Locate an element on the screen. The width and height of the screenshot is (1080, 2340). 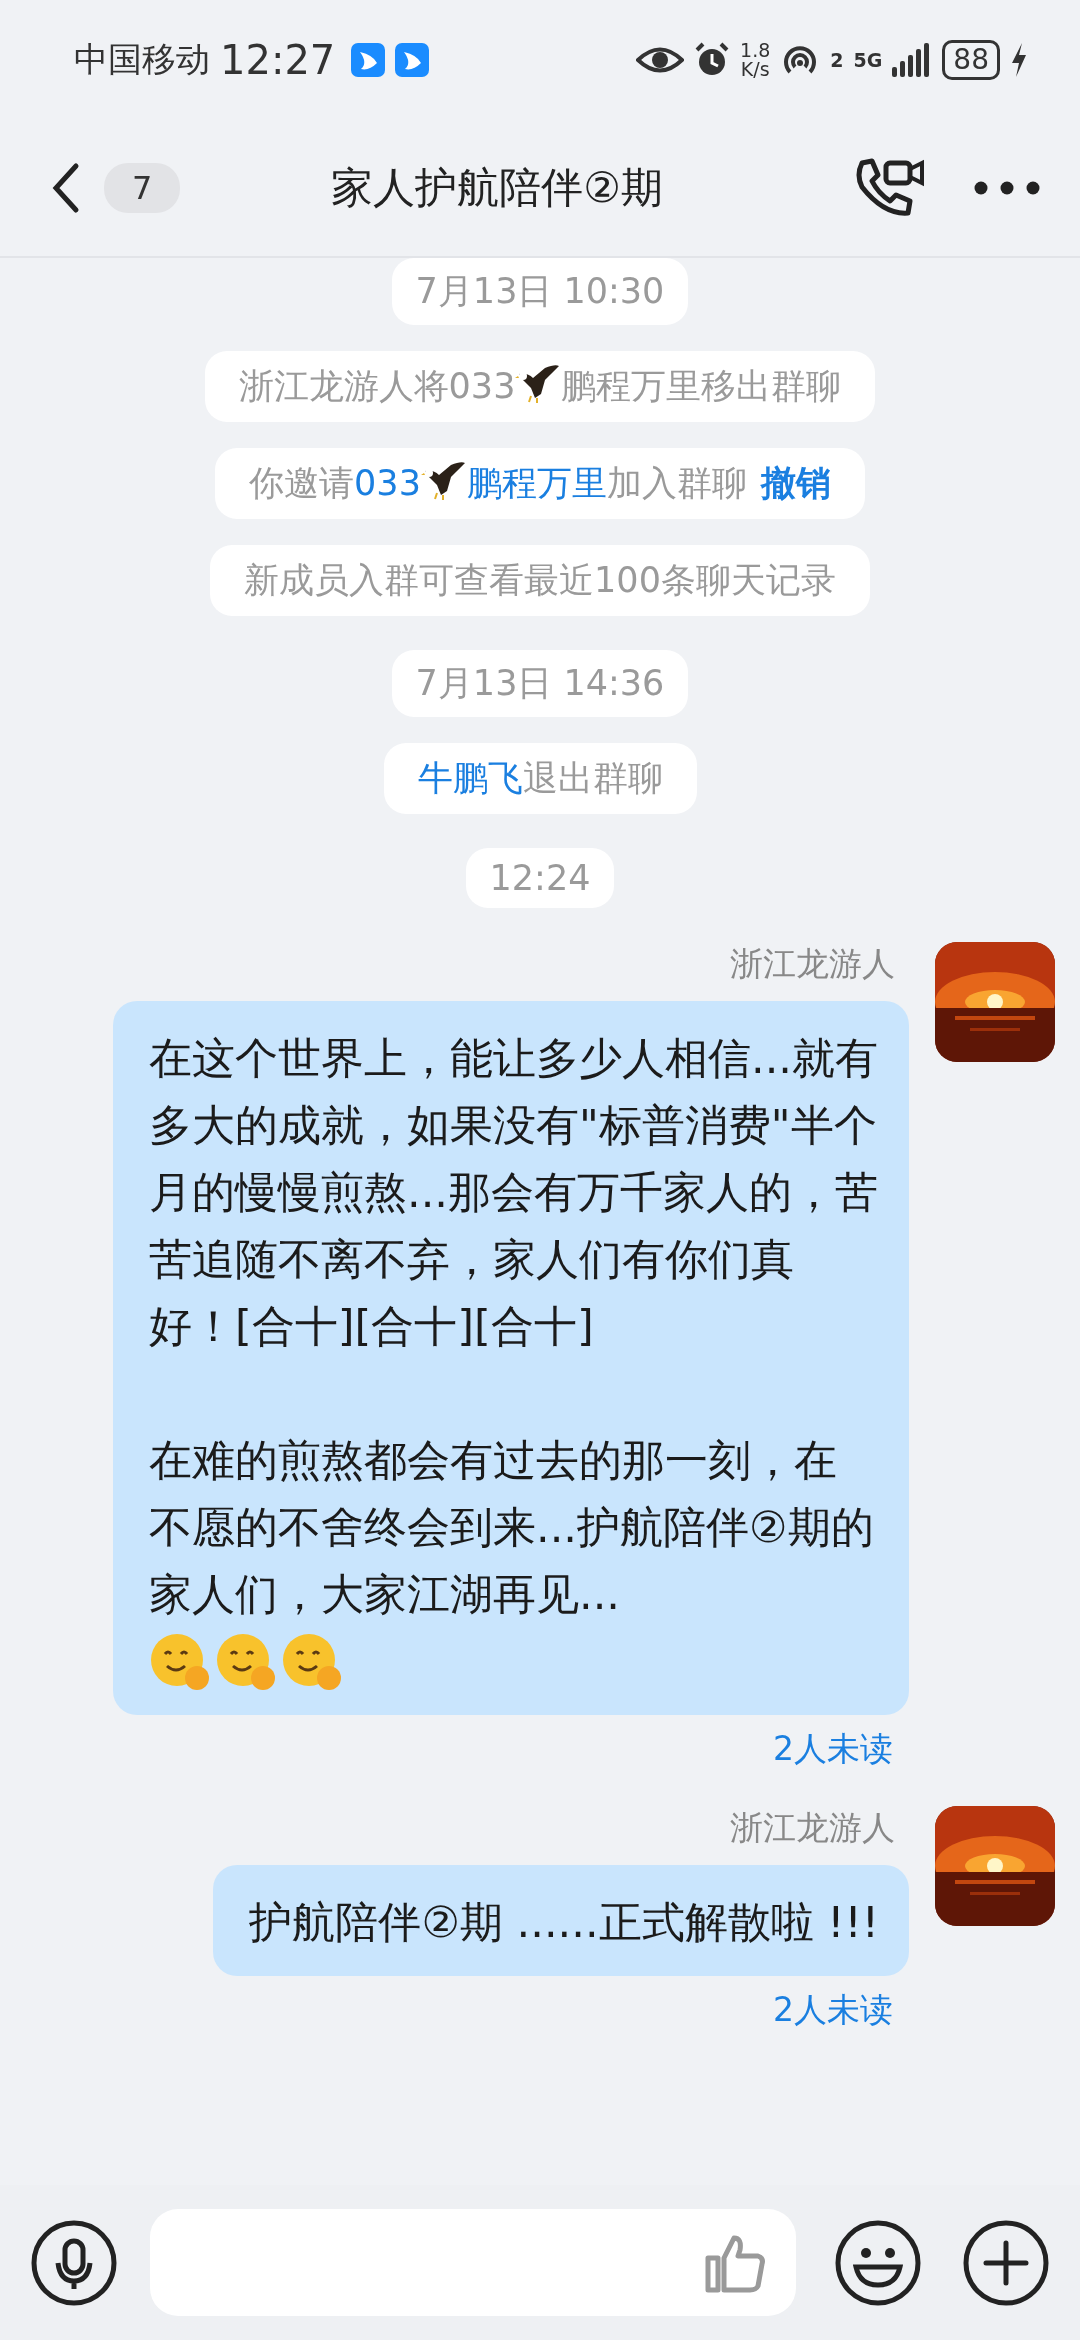
status-time: 12:27 is located at coordinates (278, 60).